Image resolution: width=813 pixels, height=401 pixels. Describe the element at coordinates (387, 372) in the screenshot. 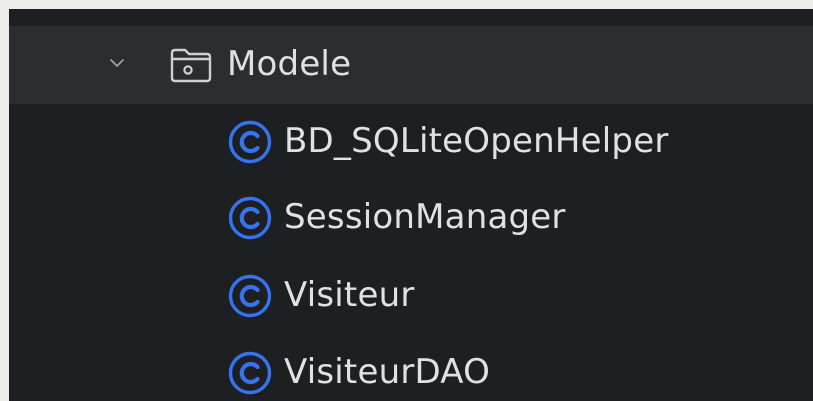

I see `class-label: VisiteurDAO` at that location.